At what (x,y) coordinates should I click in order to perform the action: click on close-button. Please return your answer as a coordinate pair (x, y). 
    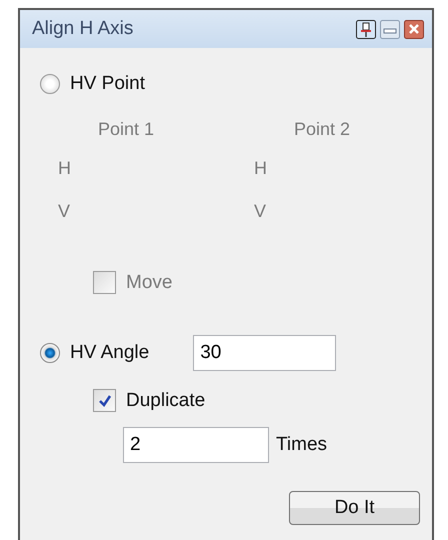
    Looking at the image, I should click on (414, 29).